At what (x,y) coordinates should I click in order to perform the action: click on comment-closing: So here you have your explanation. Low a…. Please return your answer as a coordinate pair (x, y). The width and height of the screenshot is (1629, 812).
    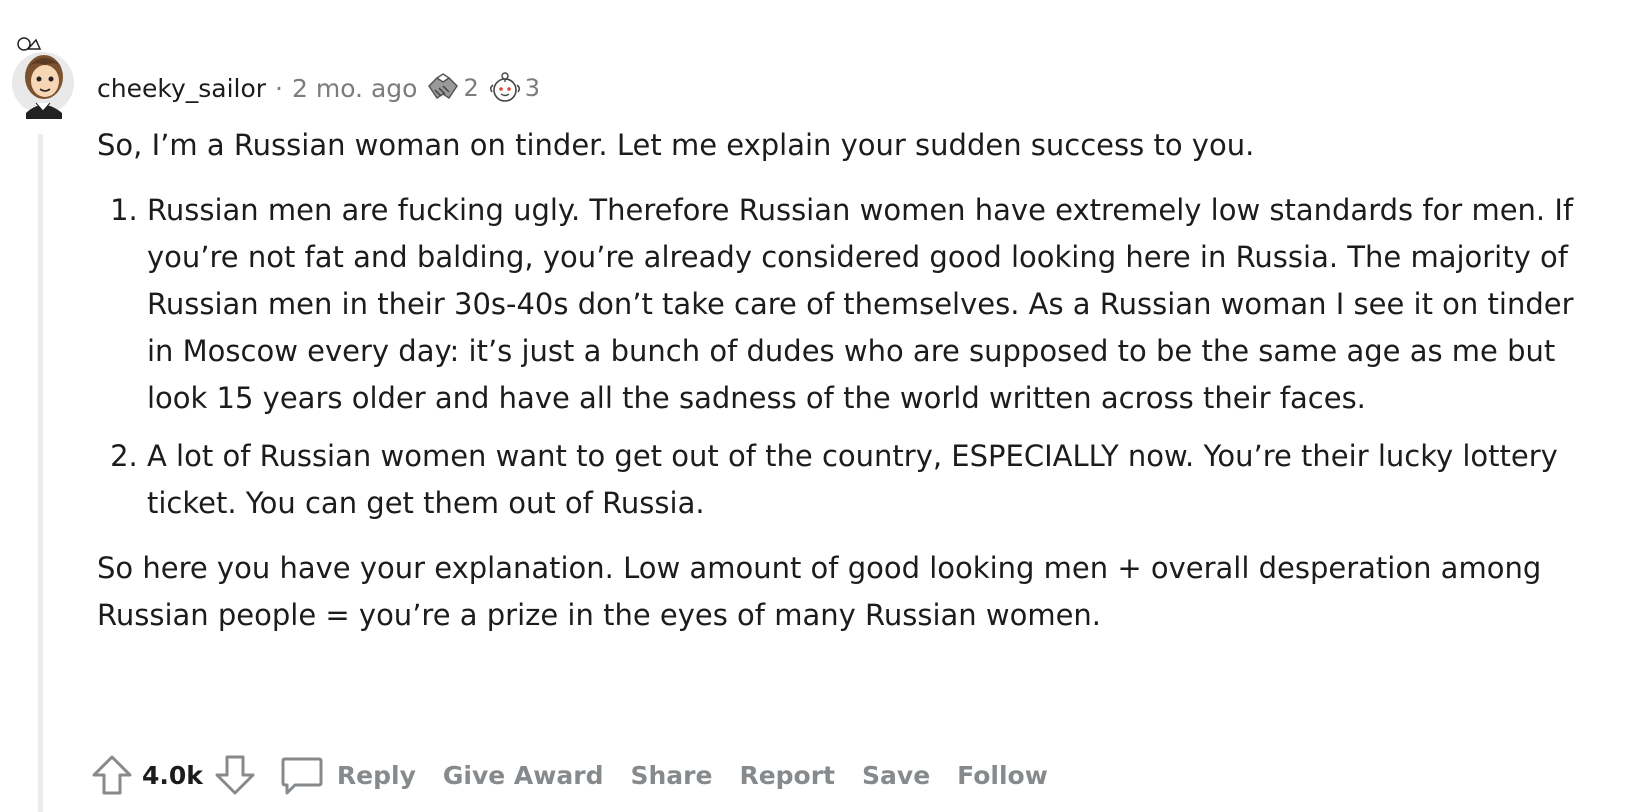
    Looking at the image, I should click on (819, 591).